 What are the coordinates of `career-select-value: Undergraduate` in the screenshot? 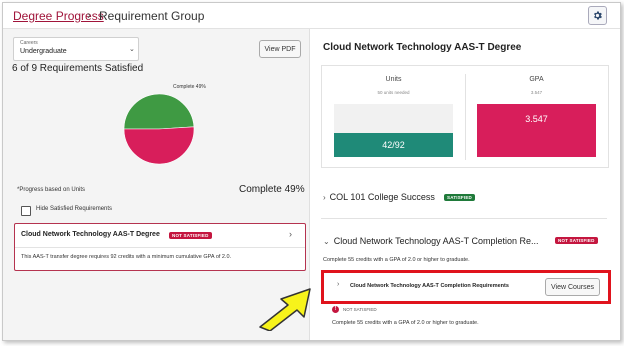 It's located at (43, 51).